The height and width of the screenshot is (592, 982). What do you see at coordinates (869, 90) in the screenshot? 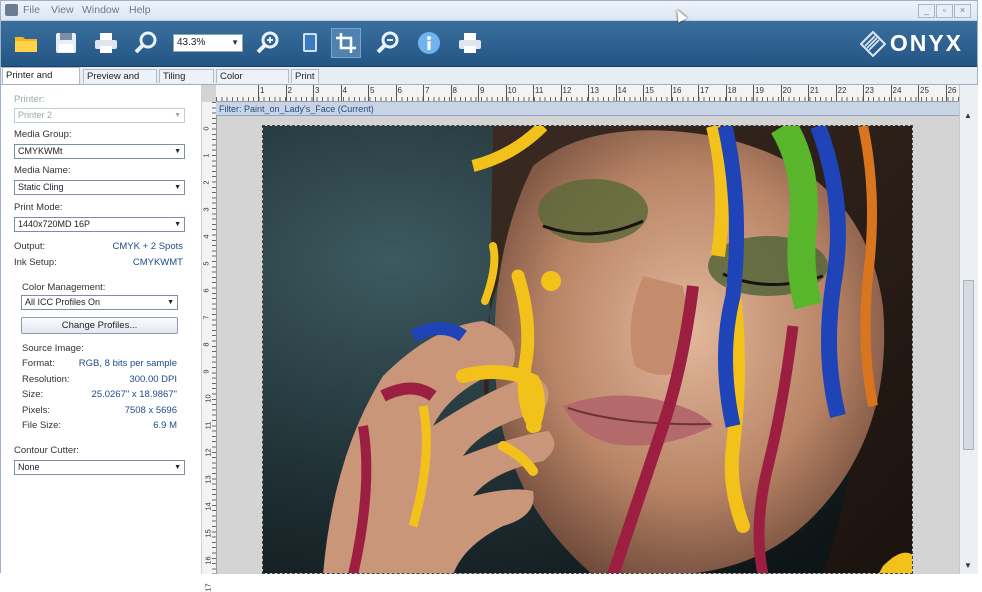
I see `ruler-label: 23` at bounding box center [869, 90].